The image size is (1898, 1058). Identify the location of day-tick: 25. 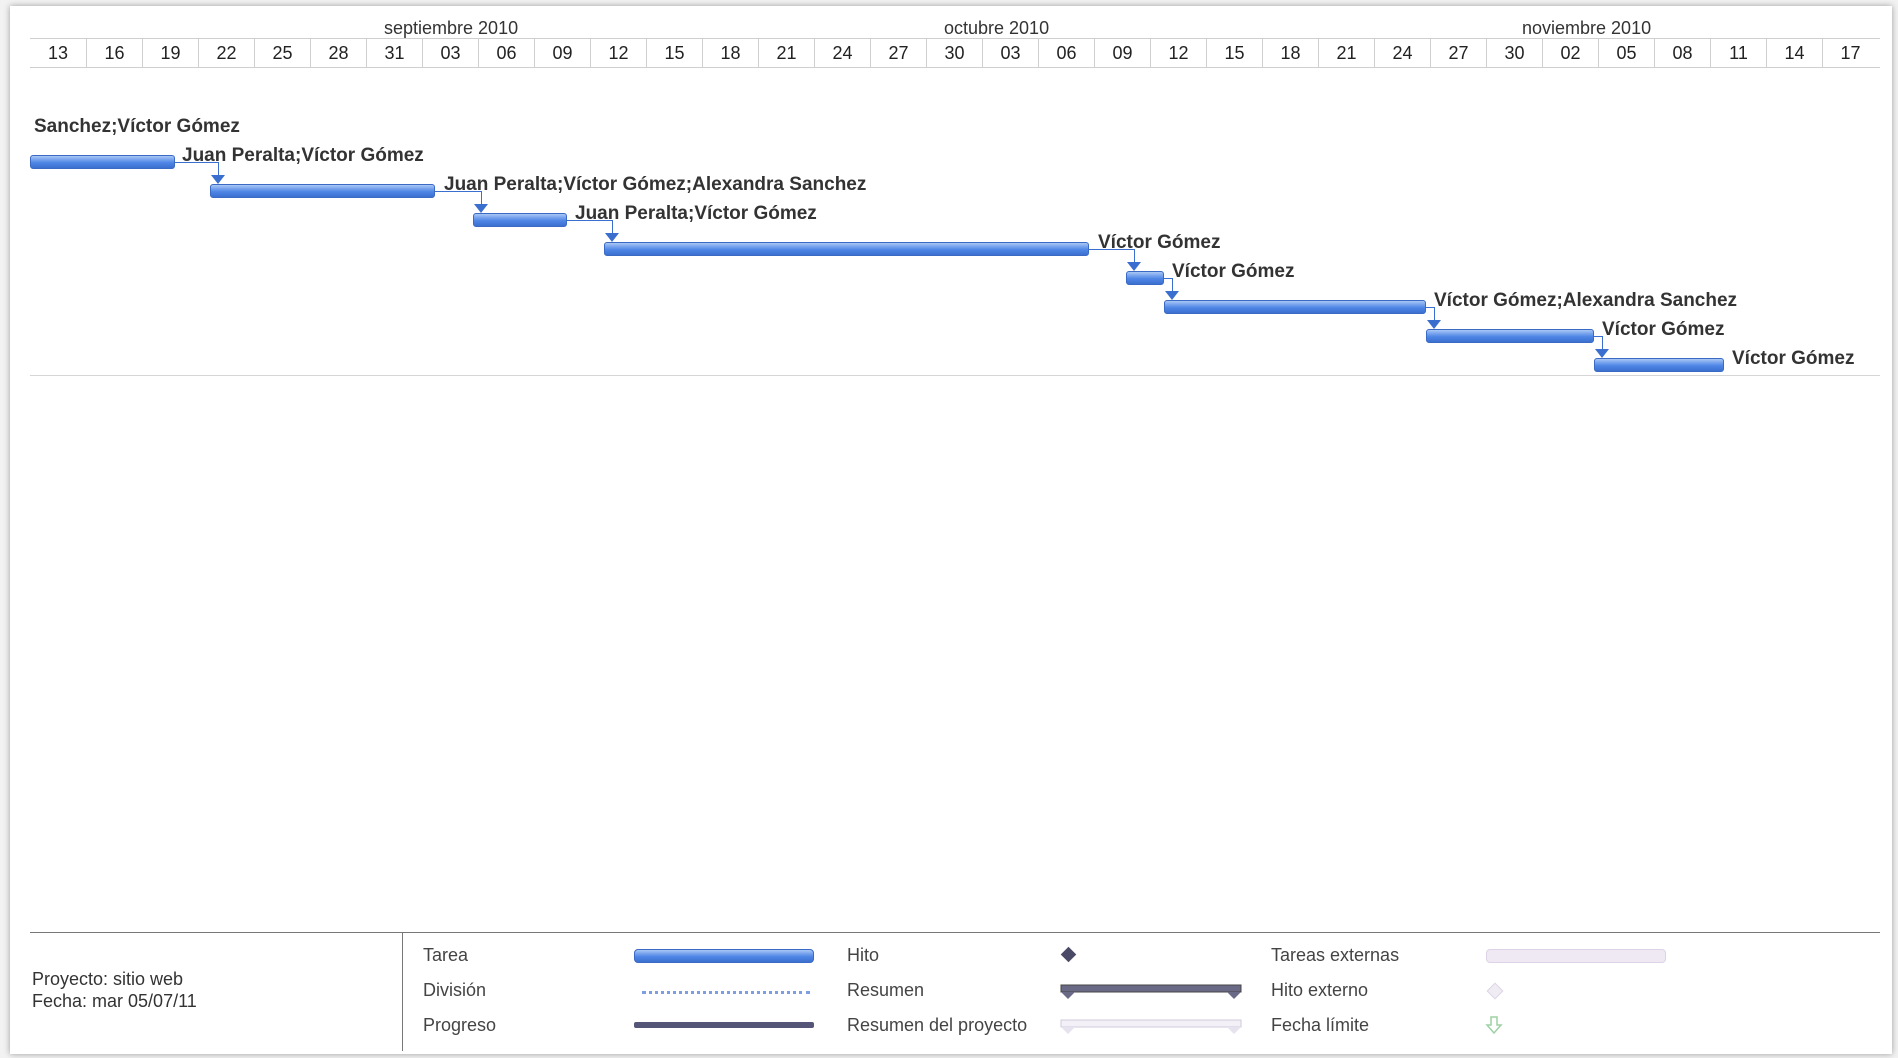
(282, 53).